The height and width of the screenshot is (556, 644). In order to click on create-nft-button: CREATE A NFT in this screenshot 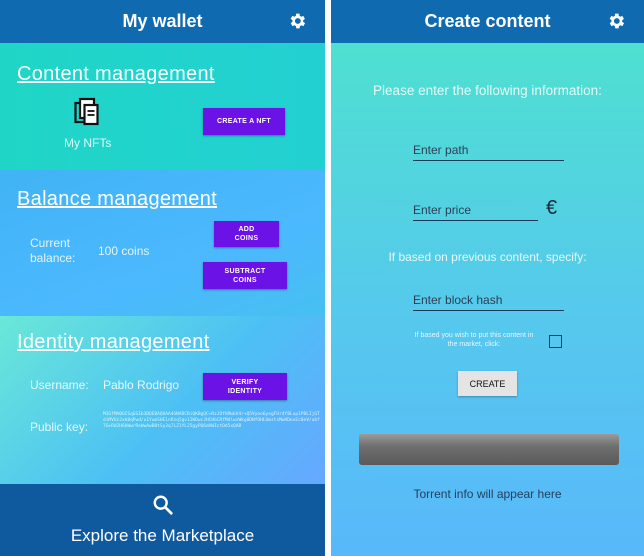, I will do `click(244, 121)`.